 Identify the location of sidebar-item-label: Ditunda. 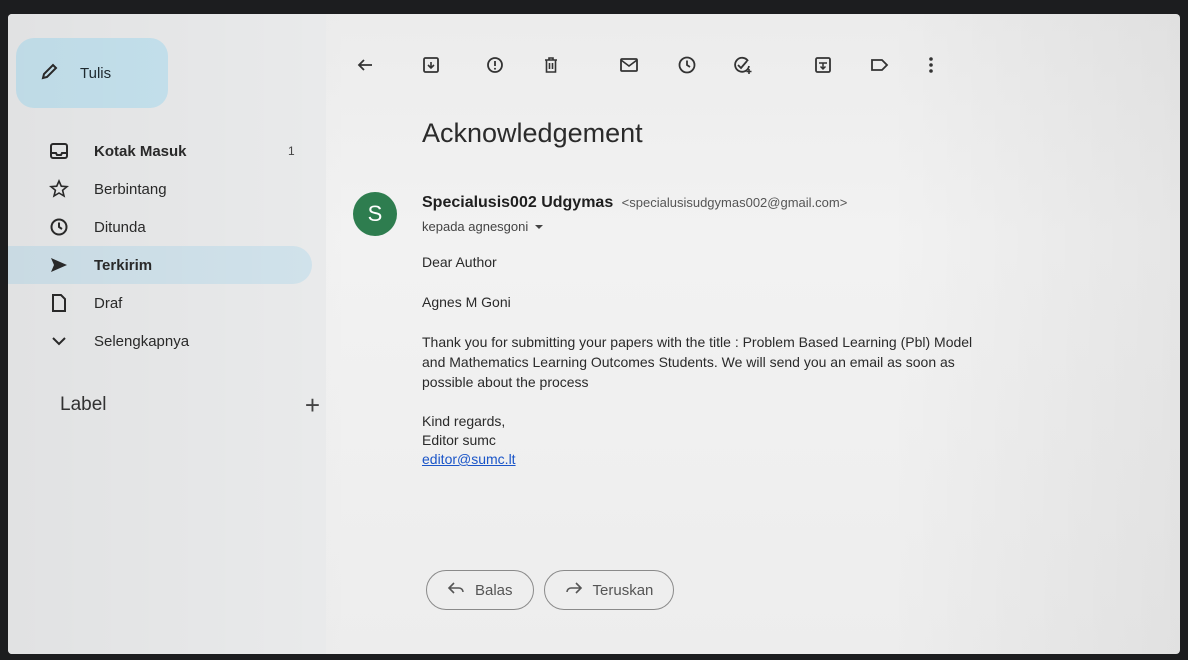
(120, 227).